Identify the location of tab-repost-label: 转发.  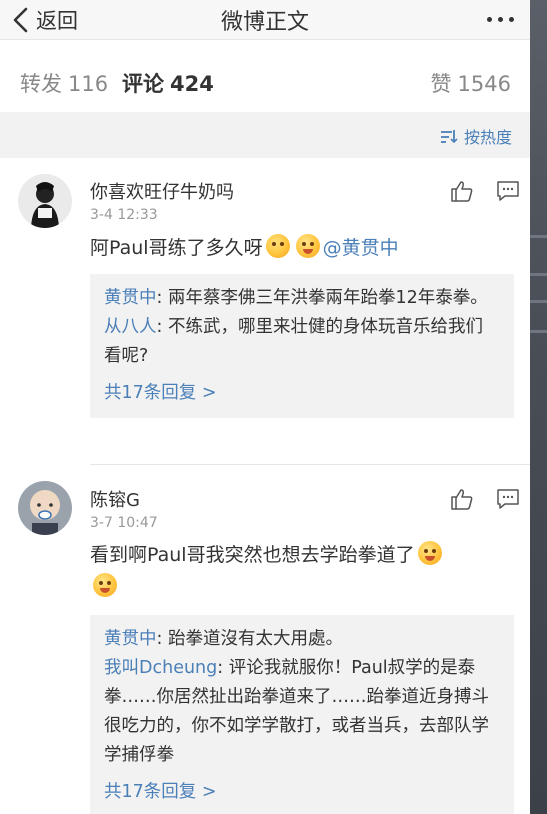
(41, 84).